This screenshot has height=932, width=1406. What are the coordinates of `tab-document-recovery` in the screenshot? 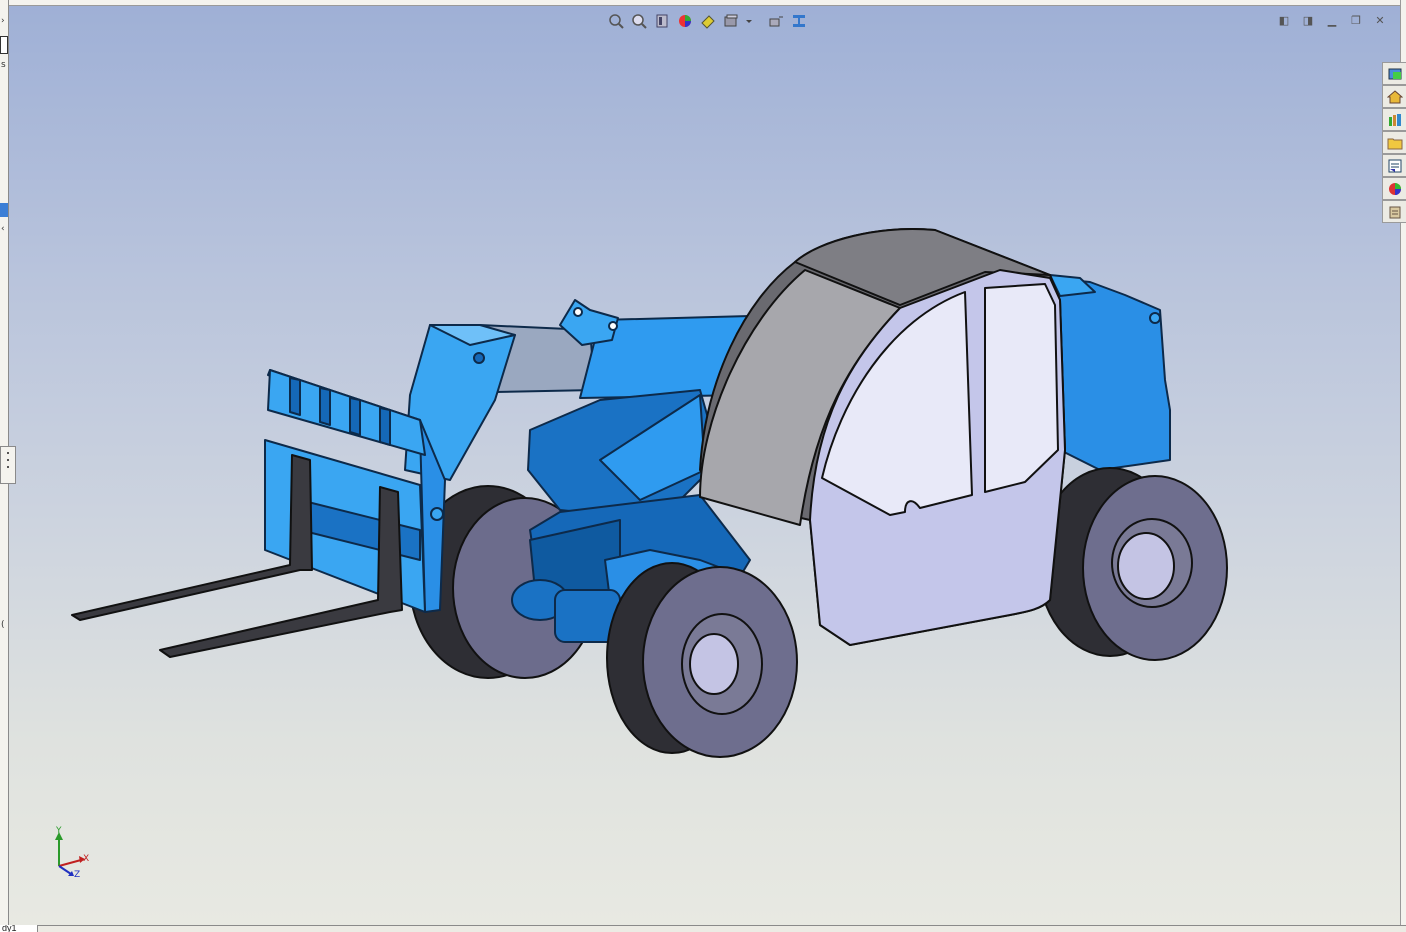 It's located at (1394, 211).